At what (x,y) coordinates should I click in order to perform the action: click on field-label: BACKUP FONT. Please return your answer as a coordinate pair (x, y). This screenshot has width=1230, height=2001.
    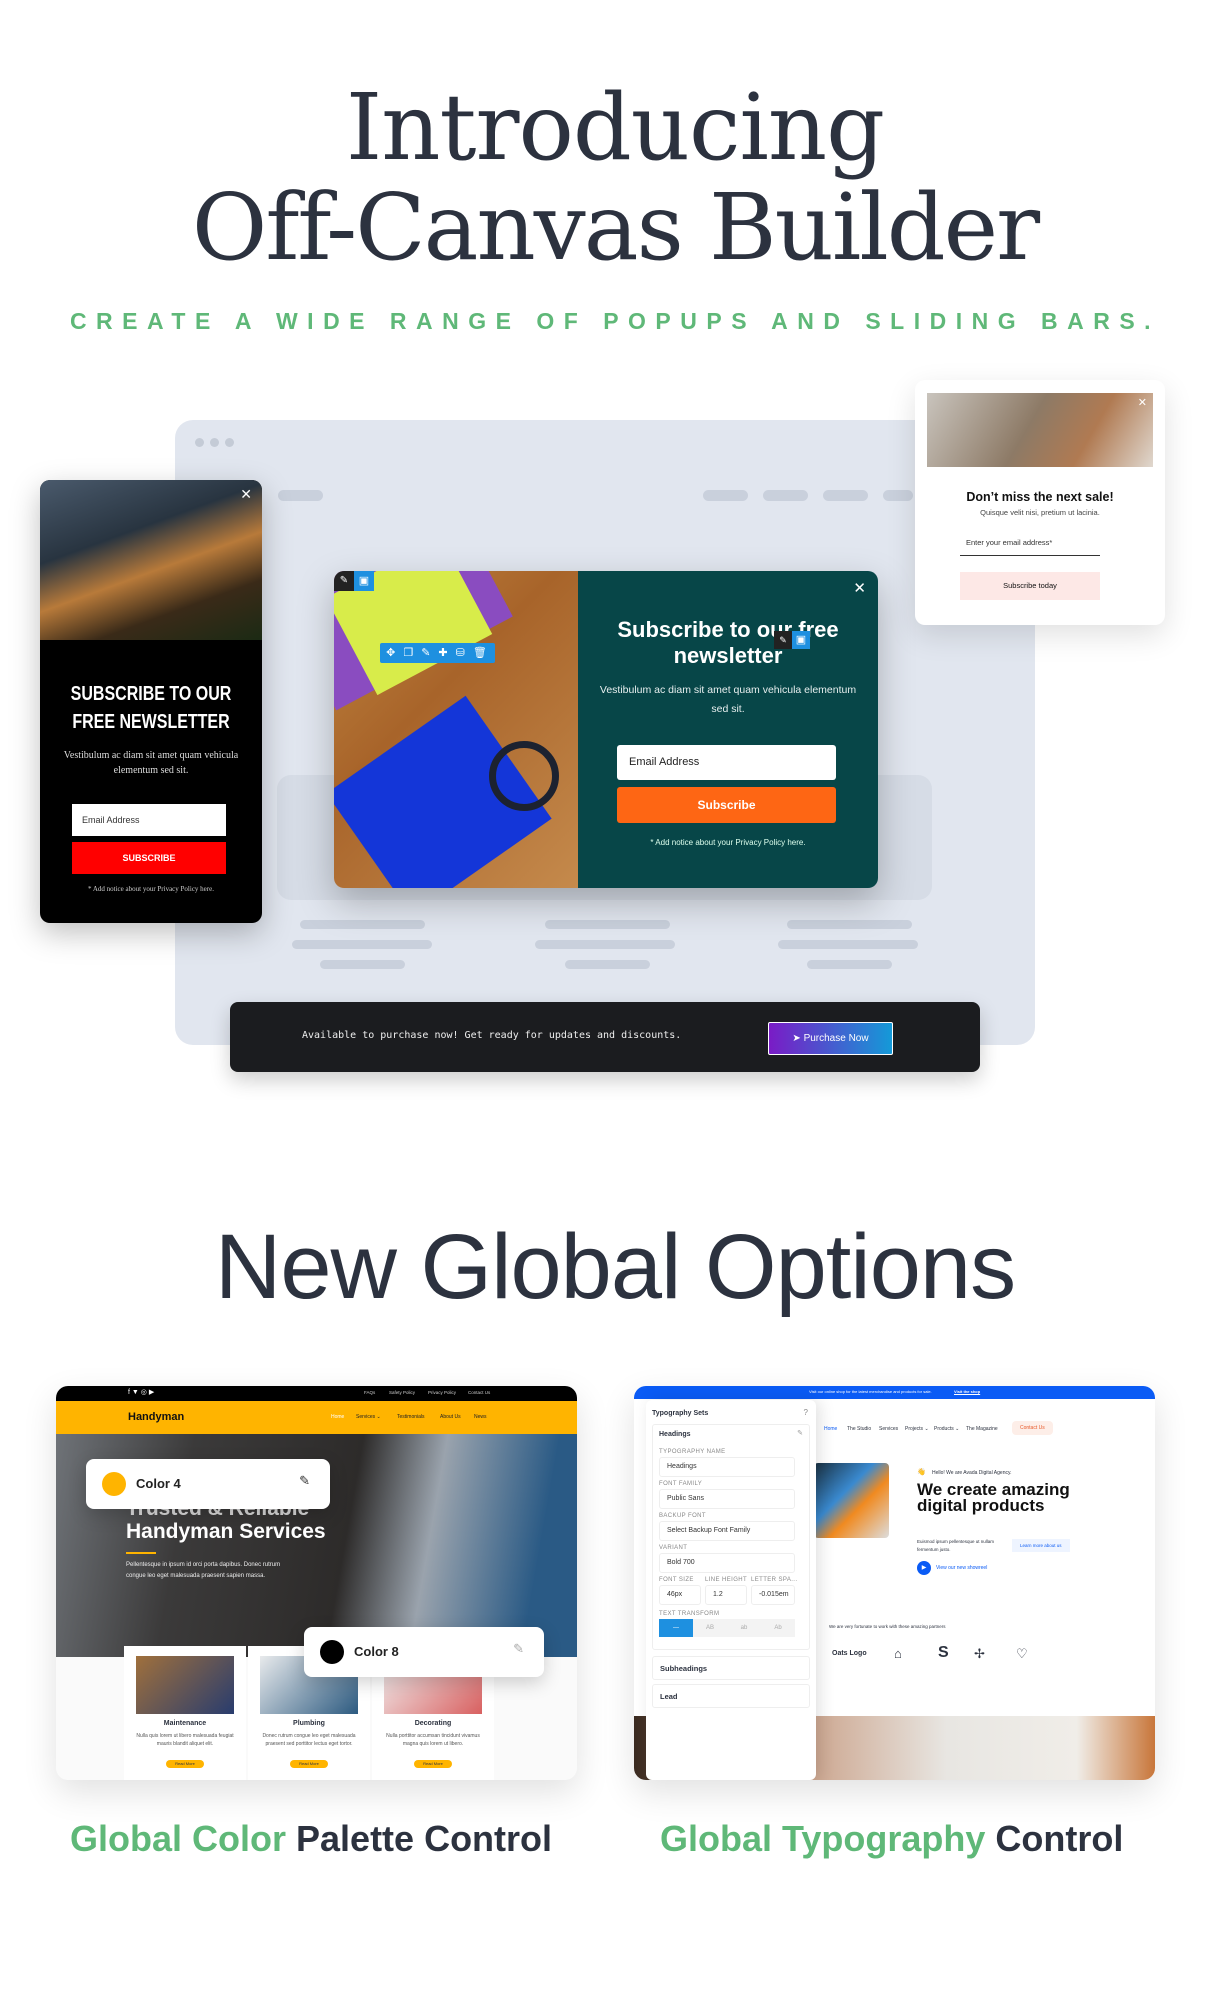
    Looking at the image, I should click on (682, 1516).